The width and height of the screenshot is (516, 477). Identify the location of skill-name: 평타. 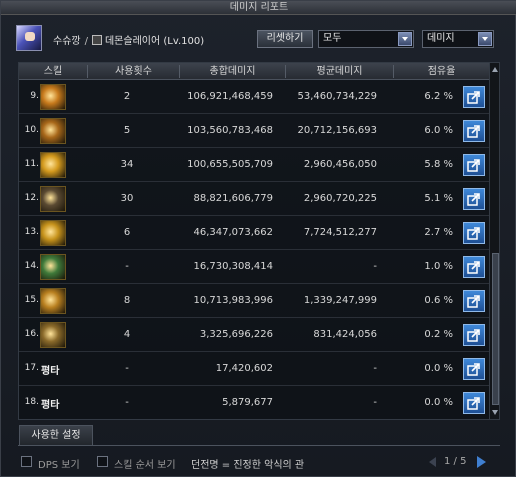
(50, 371).